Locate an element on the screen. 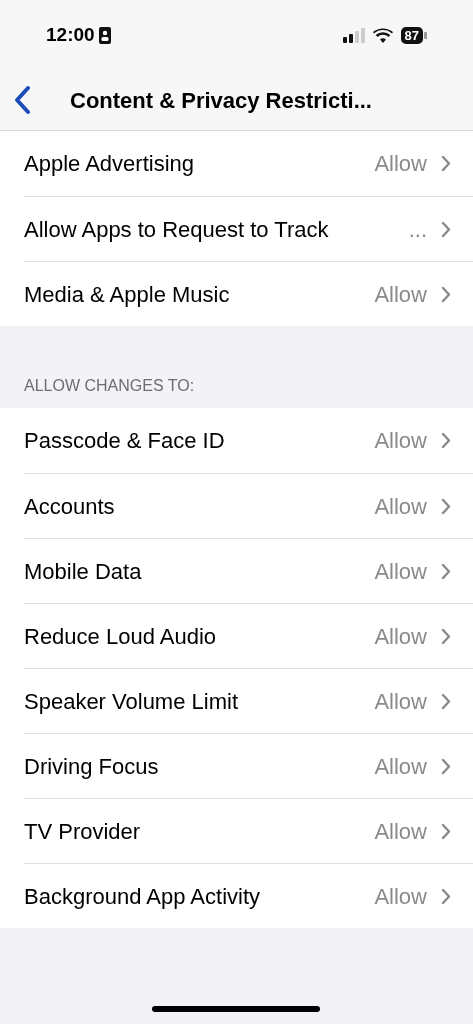 The width and height of the screenshot is (473, 1024). row-label: Apple Advertising is located at coordinates (109, 164).